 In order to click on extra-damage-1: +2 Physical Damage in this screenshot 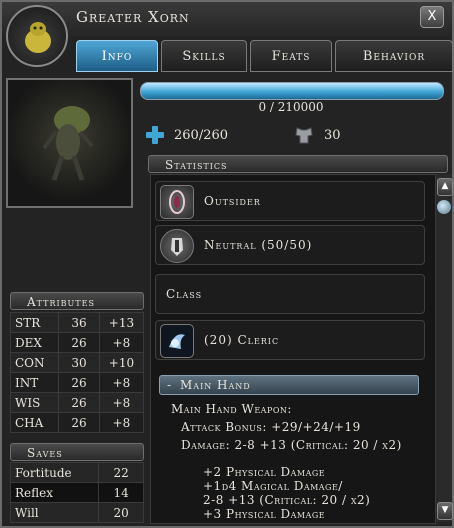, I will do `click(264, 472)`.